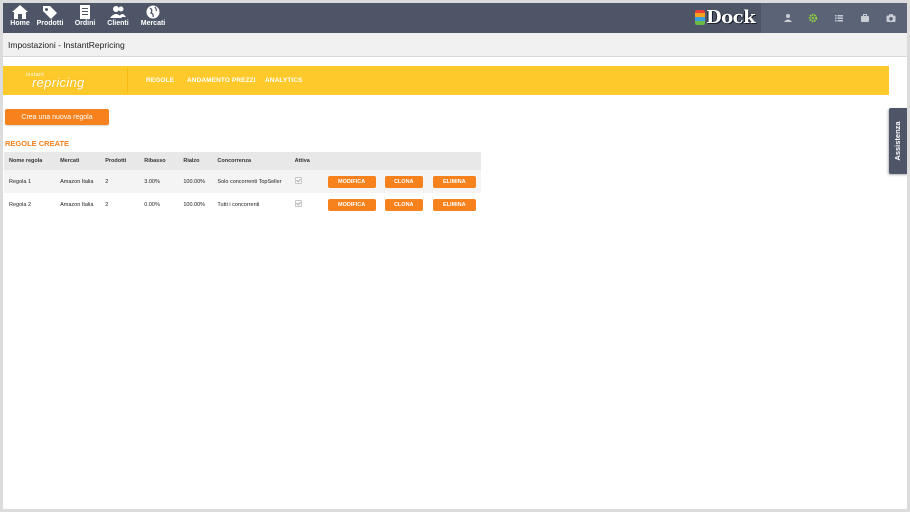  I want to click on brand-logo: Dock, so click(725, 17).